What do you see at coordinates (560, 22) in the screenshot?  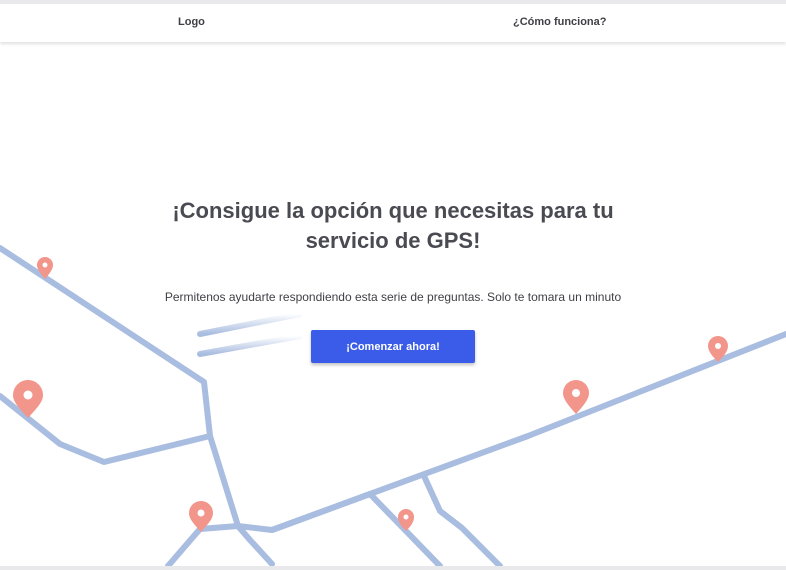 I see `nav-how-it-works-link: ¿Cómo funciona?` at bounding box center [560, 22].